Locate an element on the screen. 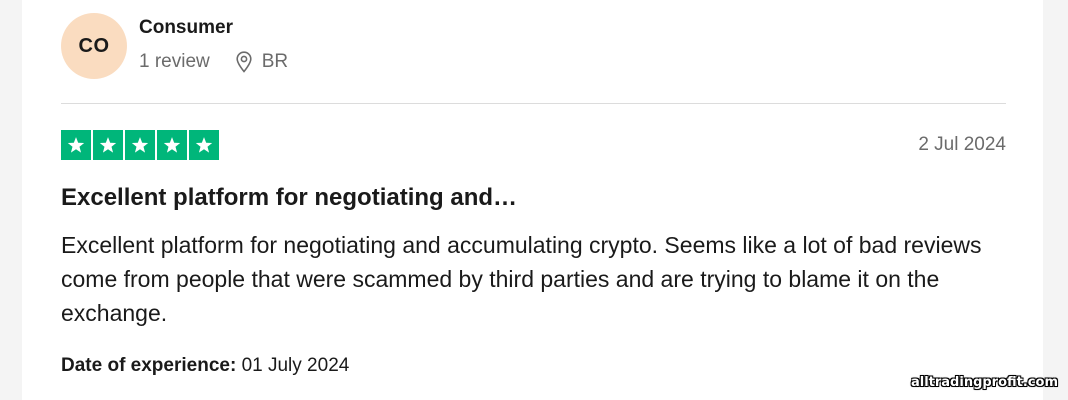 The height and width of the screenshot is (400, 1068). avatar-initials: CO is located at coordinates (94, 45).